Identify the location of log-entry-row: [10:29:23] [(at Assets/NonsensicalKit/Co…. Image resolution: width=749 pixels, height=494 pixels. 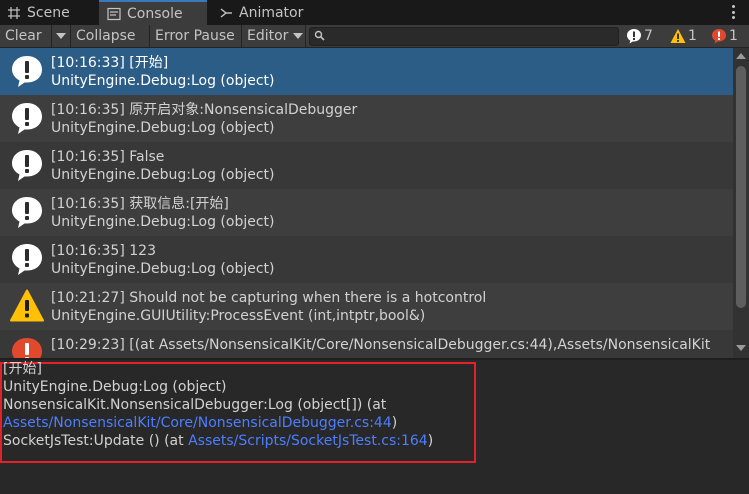
(366, 344).